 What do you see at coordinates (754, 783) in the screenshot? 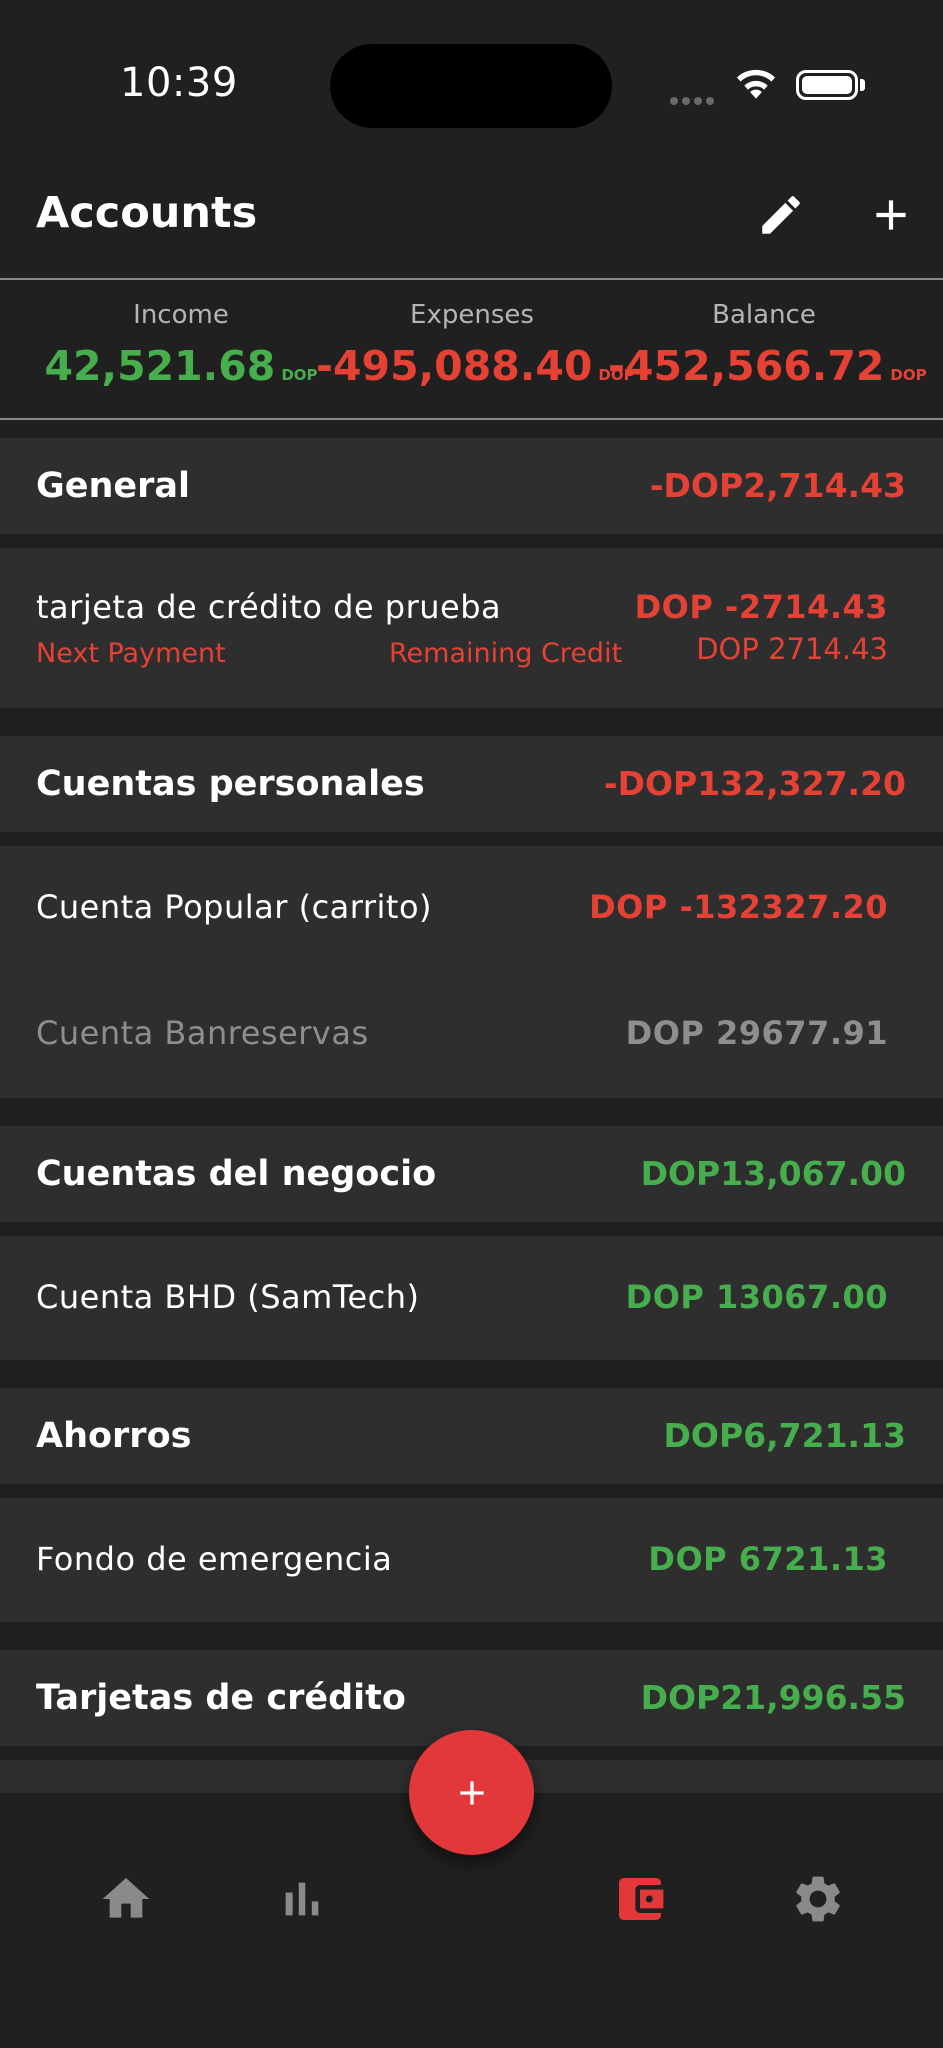
I see `group-total: -DOP132,327.20` at bounding box center [754, 783].